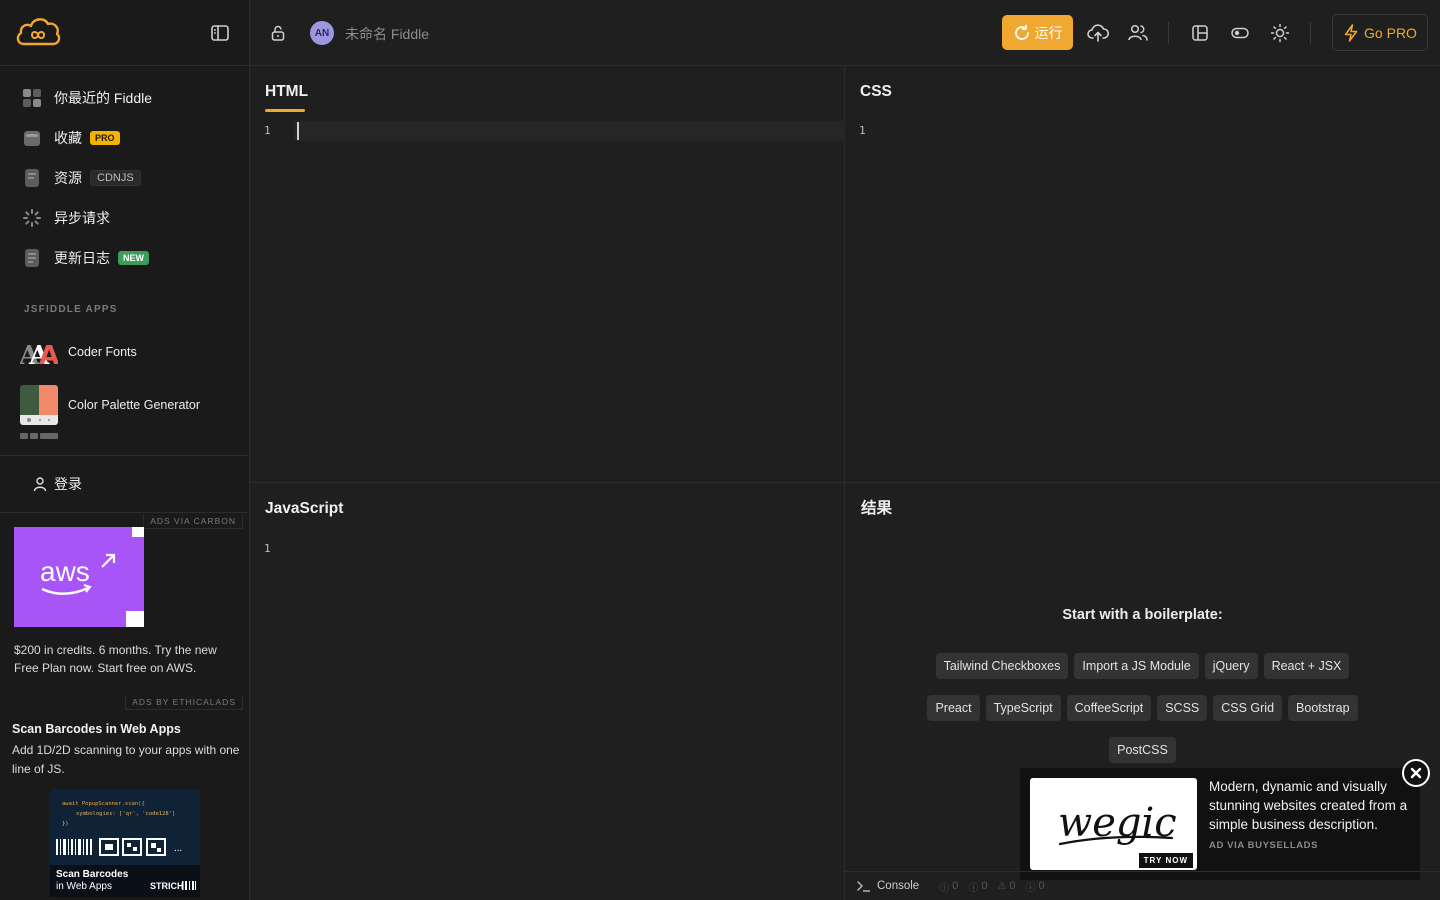 This screenshot has width=1440, height=900. I want to click on ad-carbon-label: ADS VIA CARBON, so click(193, 521).